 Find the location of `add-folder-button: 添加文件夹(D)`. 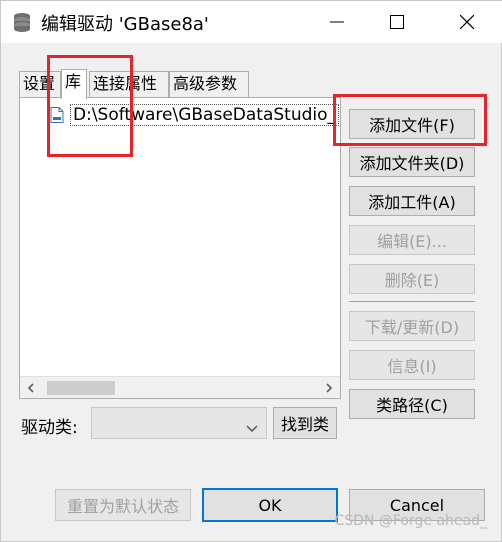

add-folder-button: 添加文件夹(D) is located at coordinates (412, 162).